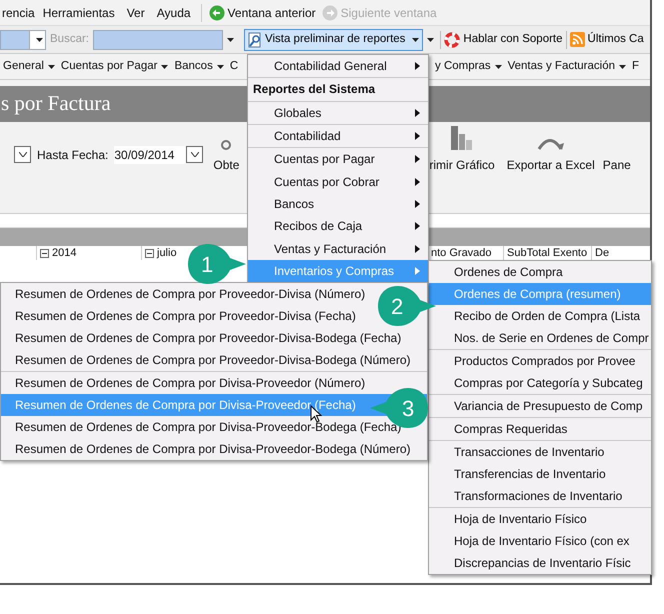 This screenshot has width=664, height=614. What do you see at coordinates (468, 67) in the screenshot?
I see `nav-menu-item: y Compras` at bounding box center [468, 67].